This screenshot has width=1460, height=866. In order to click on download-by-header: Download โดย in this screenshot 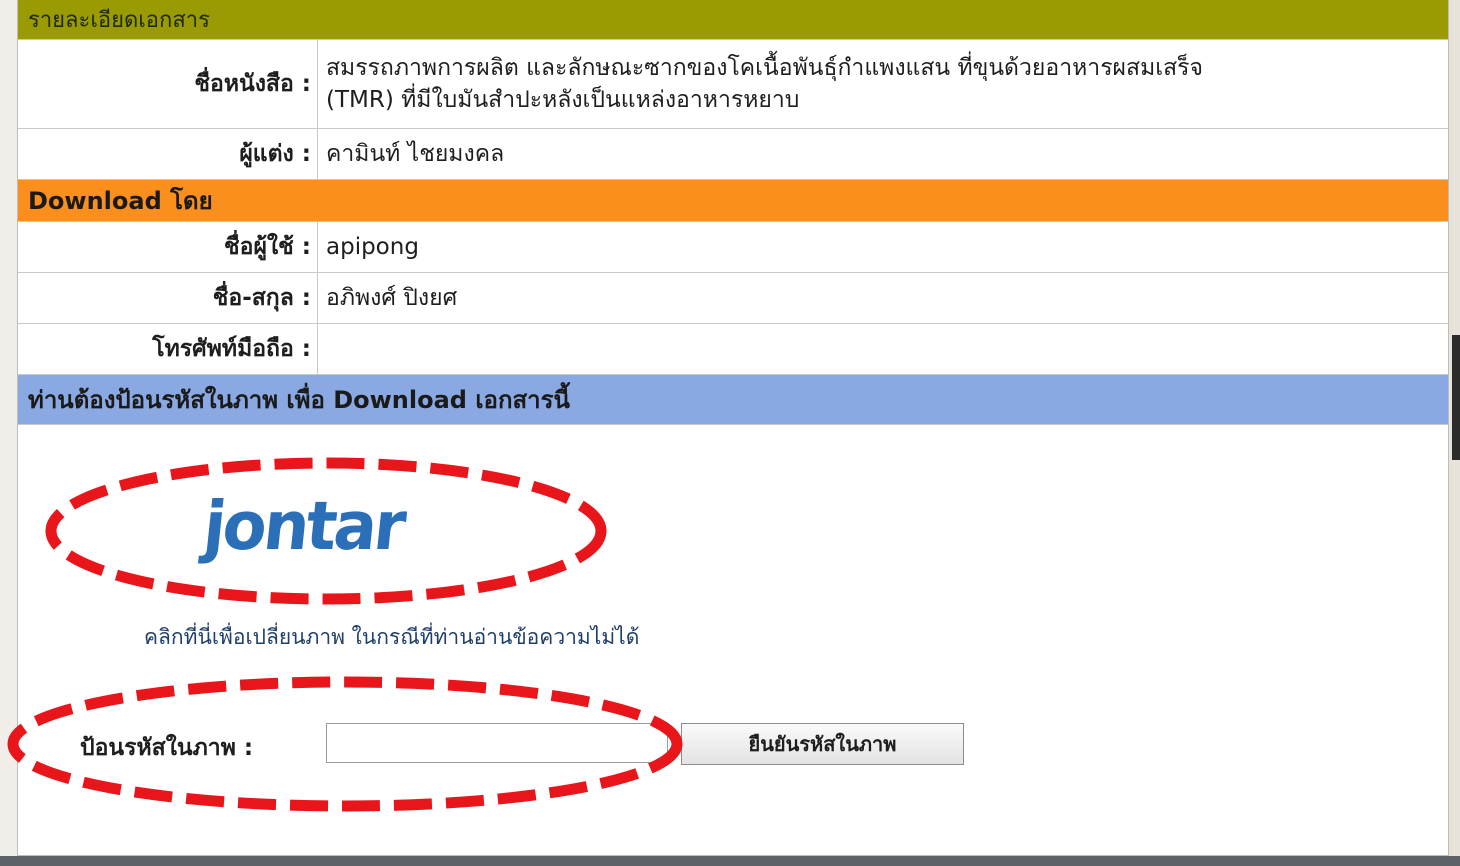, I will do `click(733, 201)`.